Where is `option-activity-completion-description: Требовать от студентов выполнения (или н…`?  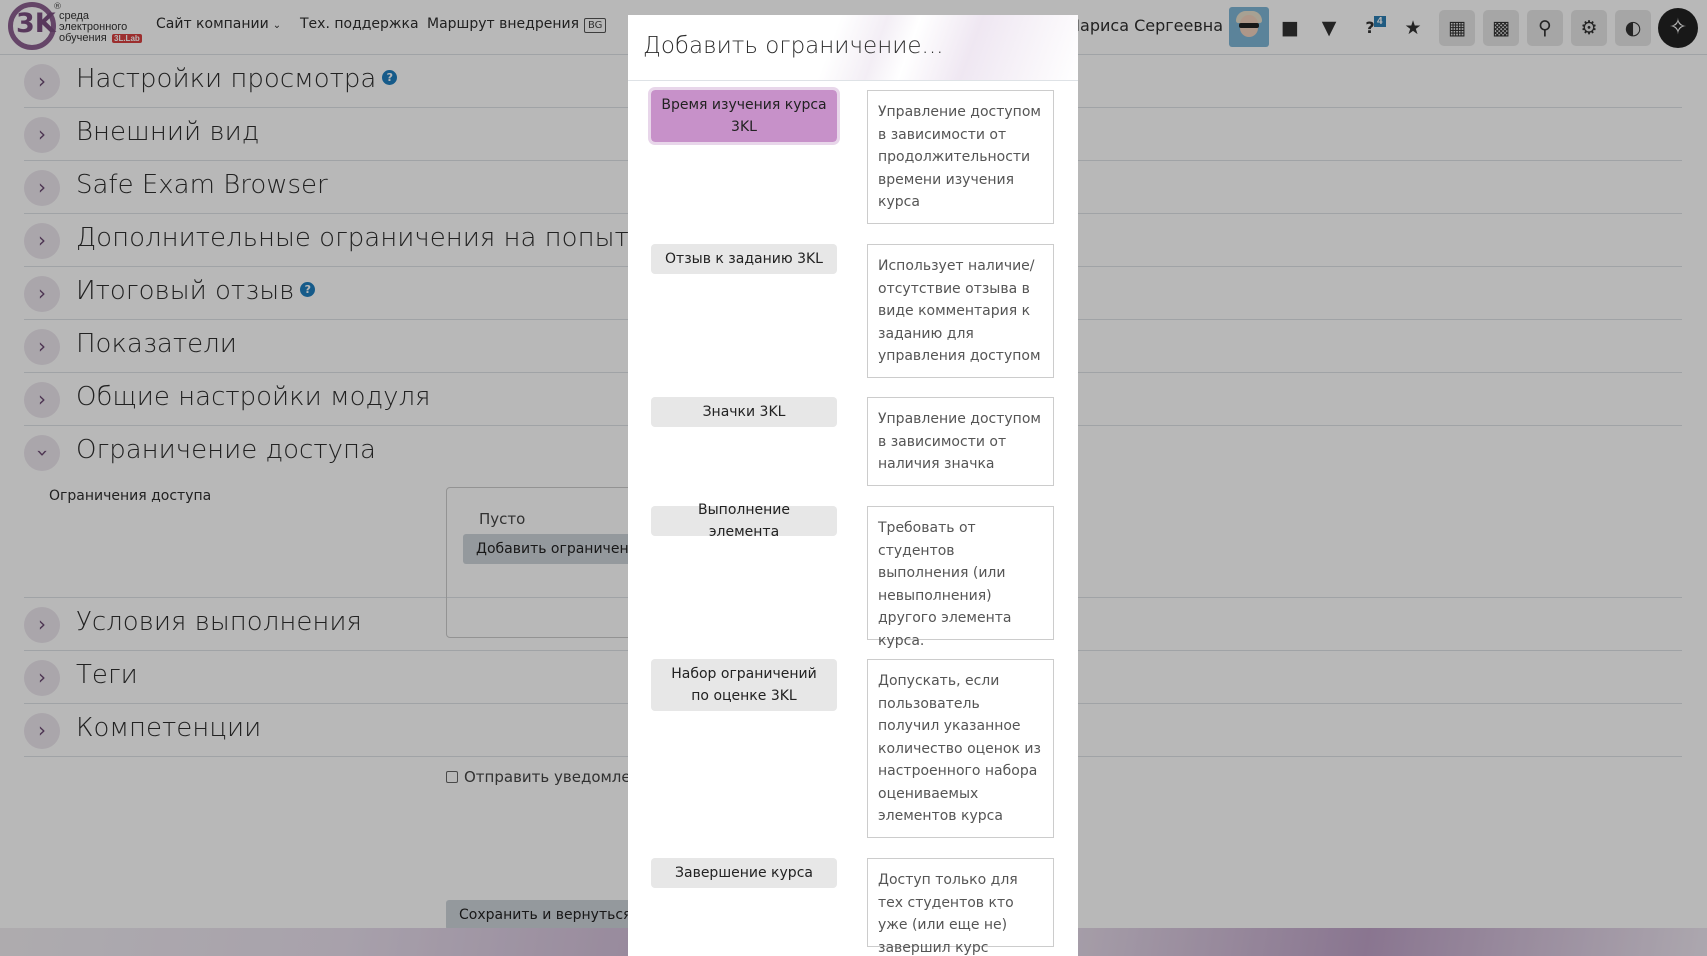
option-activity-completion-description: Требовать от студентов выполнения (или н… is located at coordinates (960, 577).